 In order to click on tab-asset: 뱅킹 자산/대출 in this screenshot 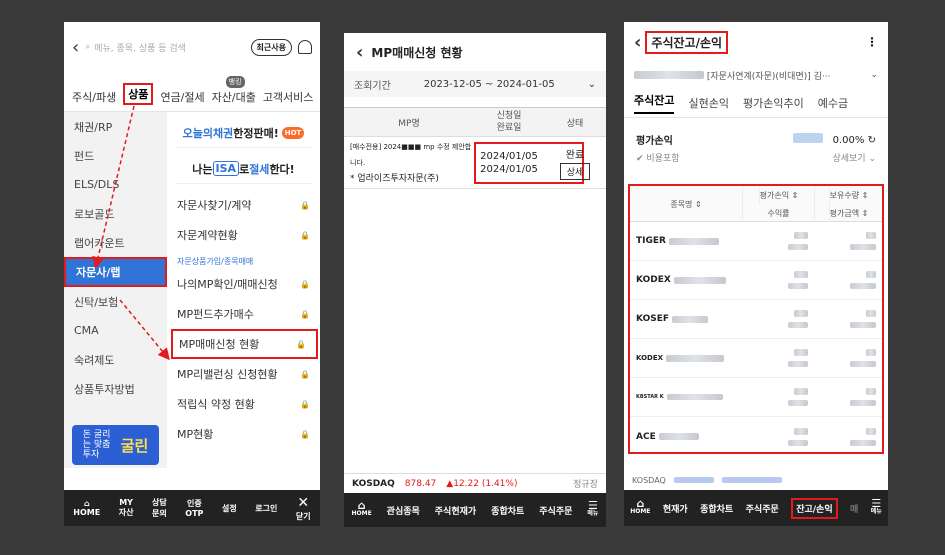, I will do `click(234, 90)`.